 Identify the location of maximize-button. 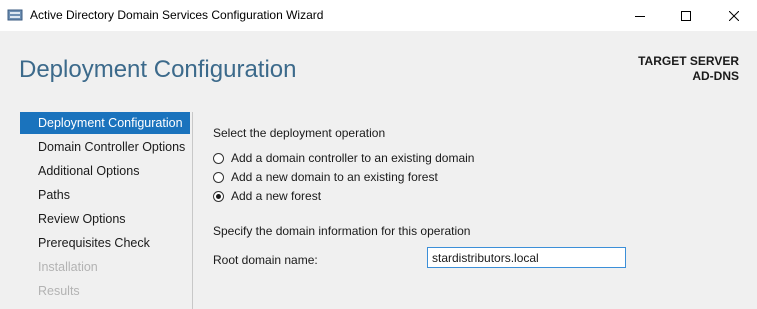
(686, 15).